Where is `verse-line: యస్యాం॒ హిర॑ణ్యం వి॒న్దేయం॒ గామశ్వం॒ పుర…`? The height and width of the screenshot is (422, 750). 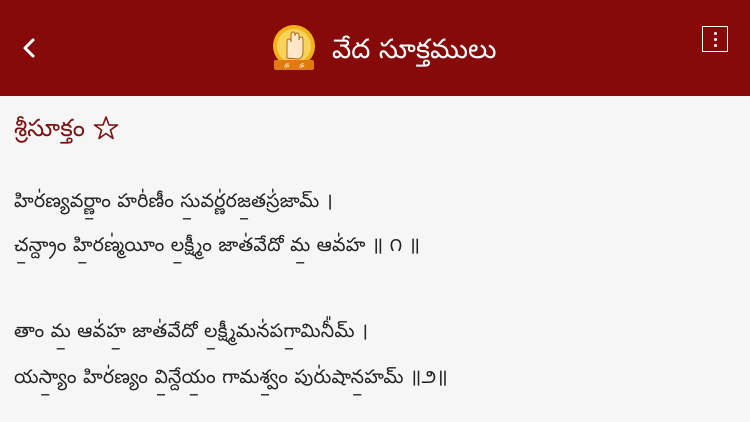 verse-line: యస్యాం॒ హిర॑ణ్యం వి॒న్దేయం॒ గామశ్వం॒ పుర… is located at coordinates (231, 377).